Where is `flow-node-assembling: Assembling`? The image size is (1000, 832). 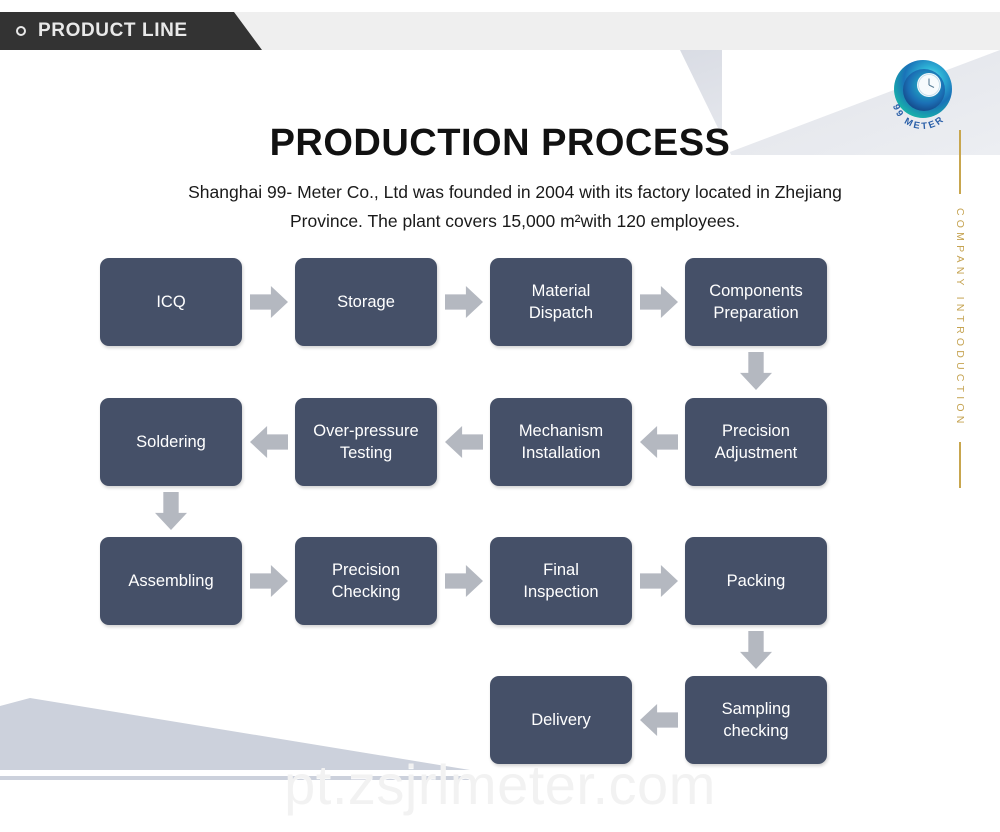
flow-node-assembling: Assembling is located at coordinates (171, 581).